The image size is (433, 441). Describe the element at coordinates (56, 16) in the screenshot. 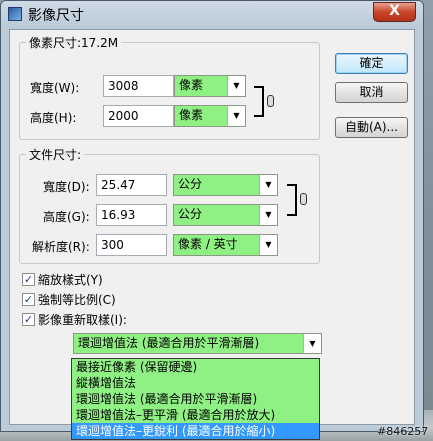

I see `dialog-title: 影像尺寸` at that location.